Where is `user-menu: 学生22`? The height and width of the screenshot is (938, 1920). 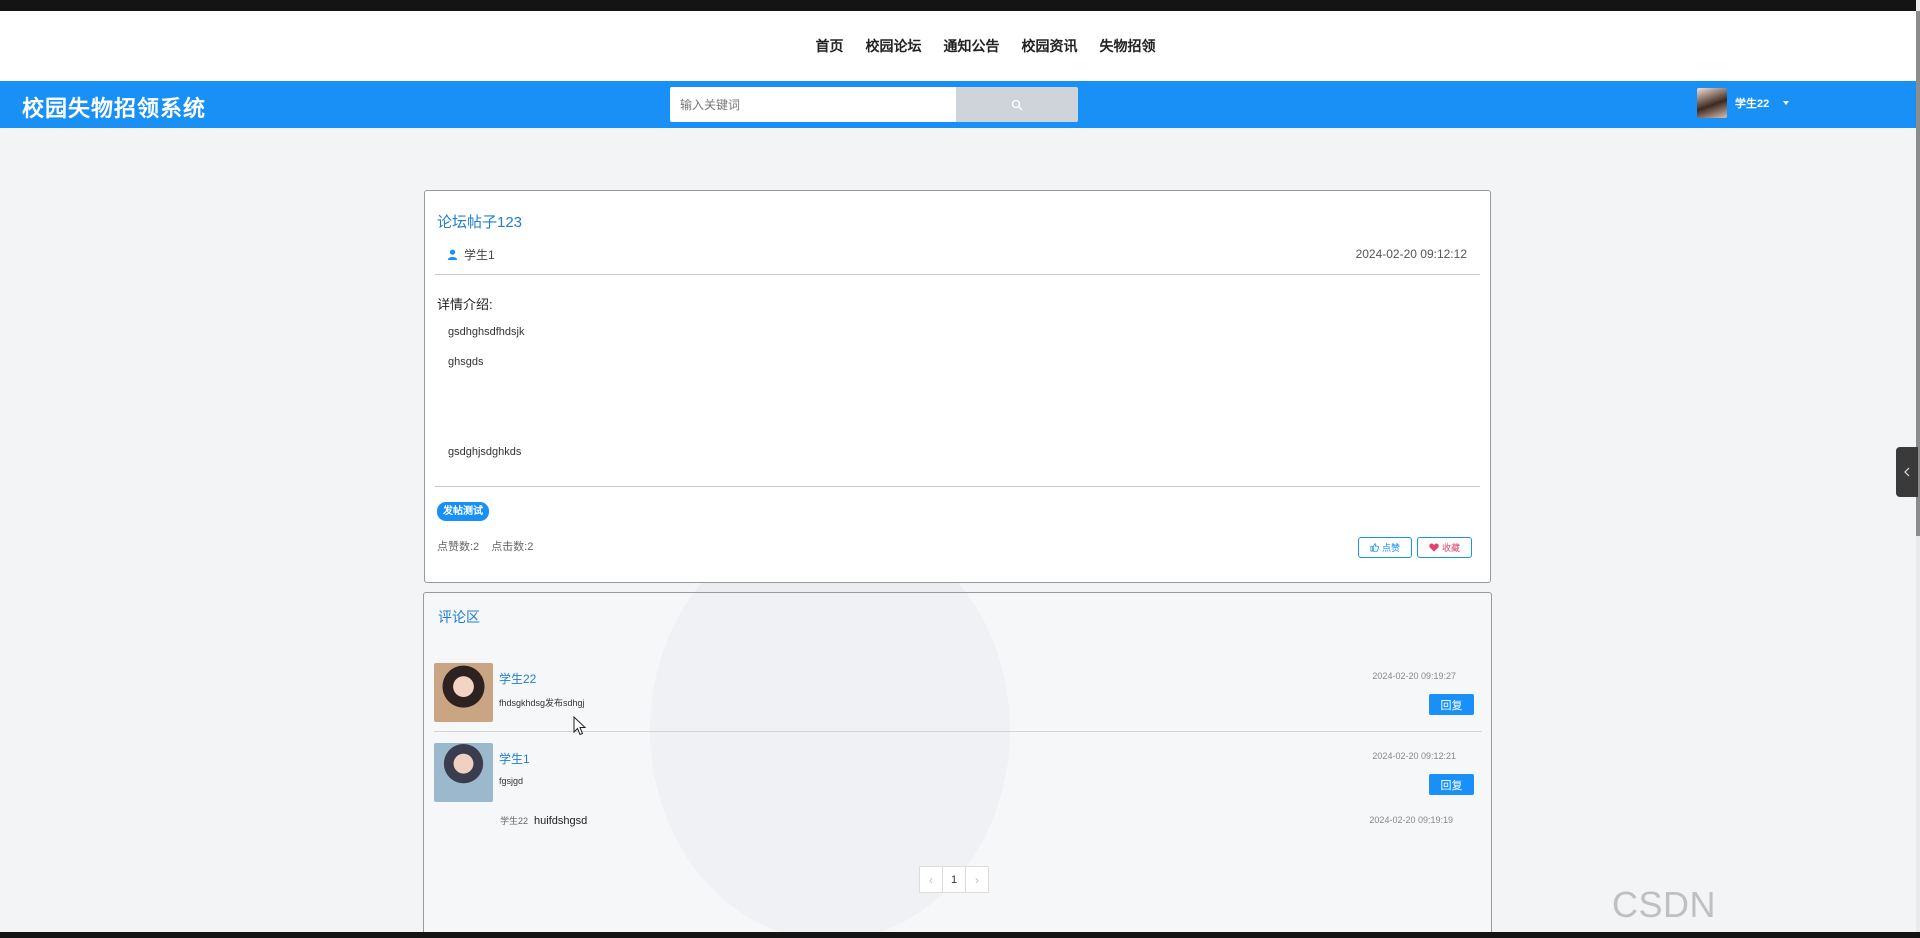
user-menu: 学生22 is located at coordinates (1743, 103).